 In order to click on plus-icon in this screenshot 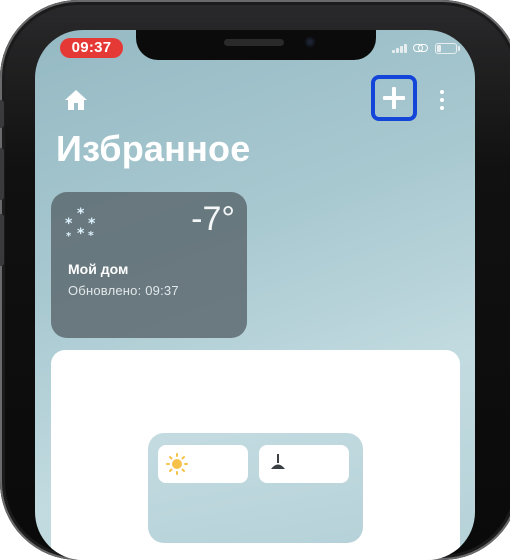, I will do `click(394, 98)`.